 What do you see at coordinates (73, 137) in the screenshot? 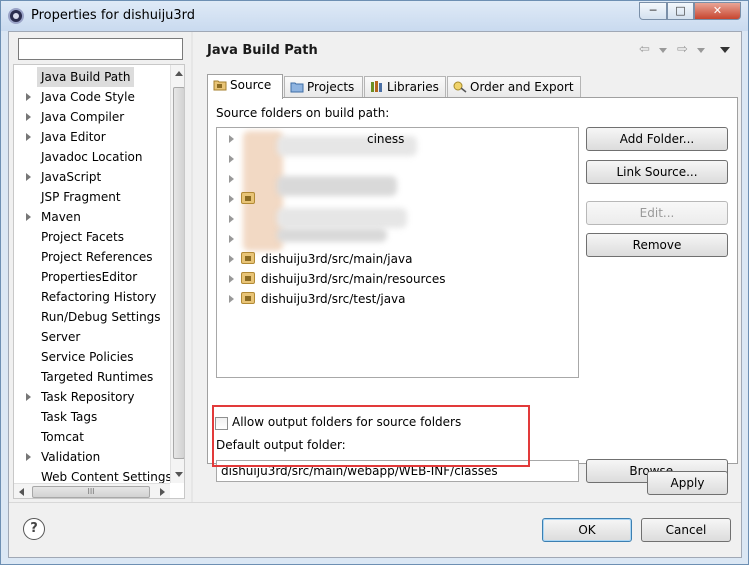
I see `tree-item-label: Java Editor` at bounding box center [73, 137].